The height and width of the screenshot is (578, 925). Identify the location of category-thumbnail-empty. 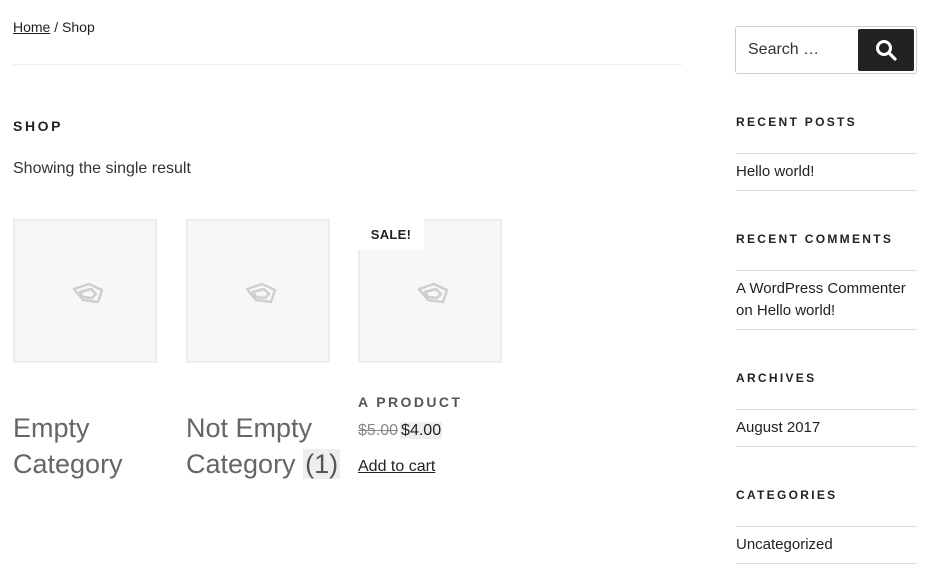
(85, 291).